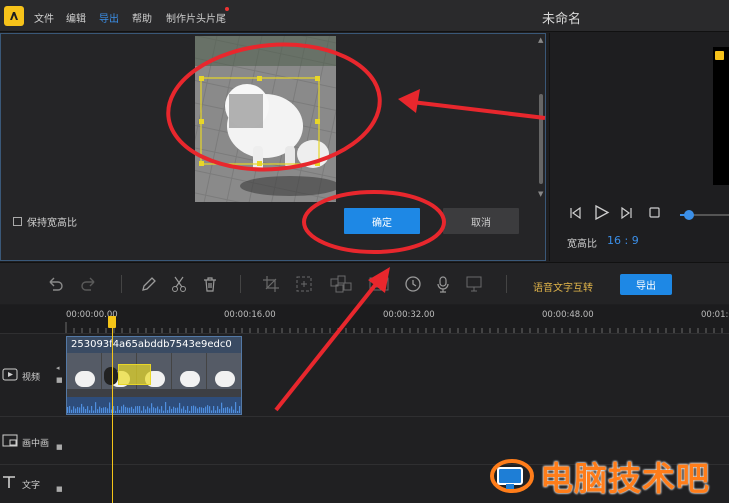 Image resolution: width=729 pixels, height=503 pixels. What do you see at coordinates (112, 322) in the screenshot?
I see `playhead-handle` at bounding box center [112, 322].